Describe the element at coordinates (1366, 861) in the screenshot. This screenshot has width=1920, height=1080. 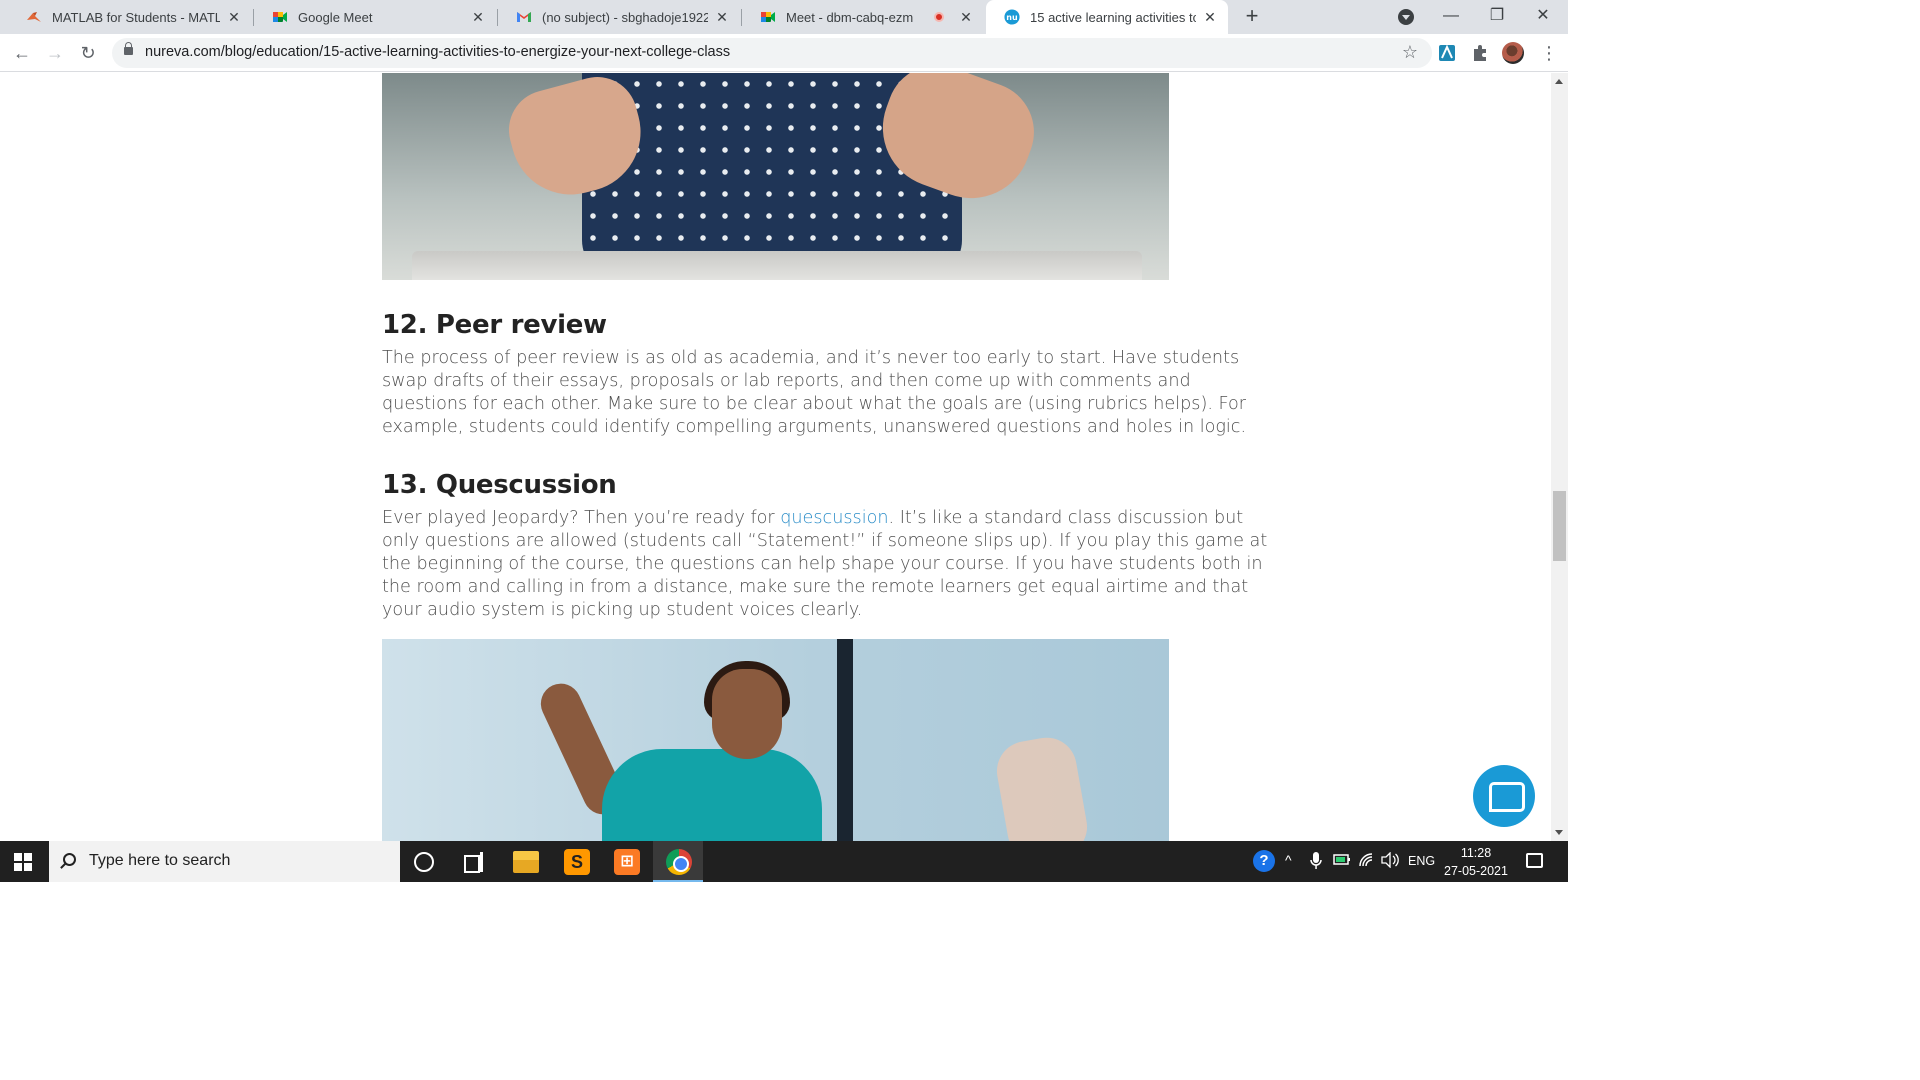
I see `wifi-icon` at that location.